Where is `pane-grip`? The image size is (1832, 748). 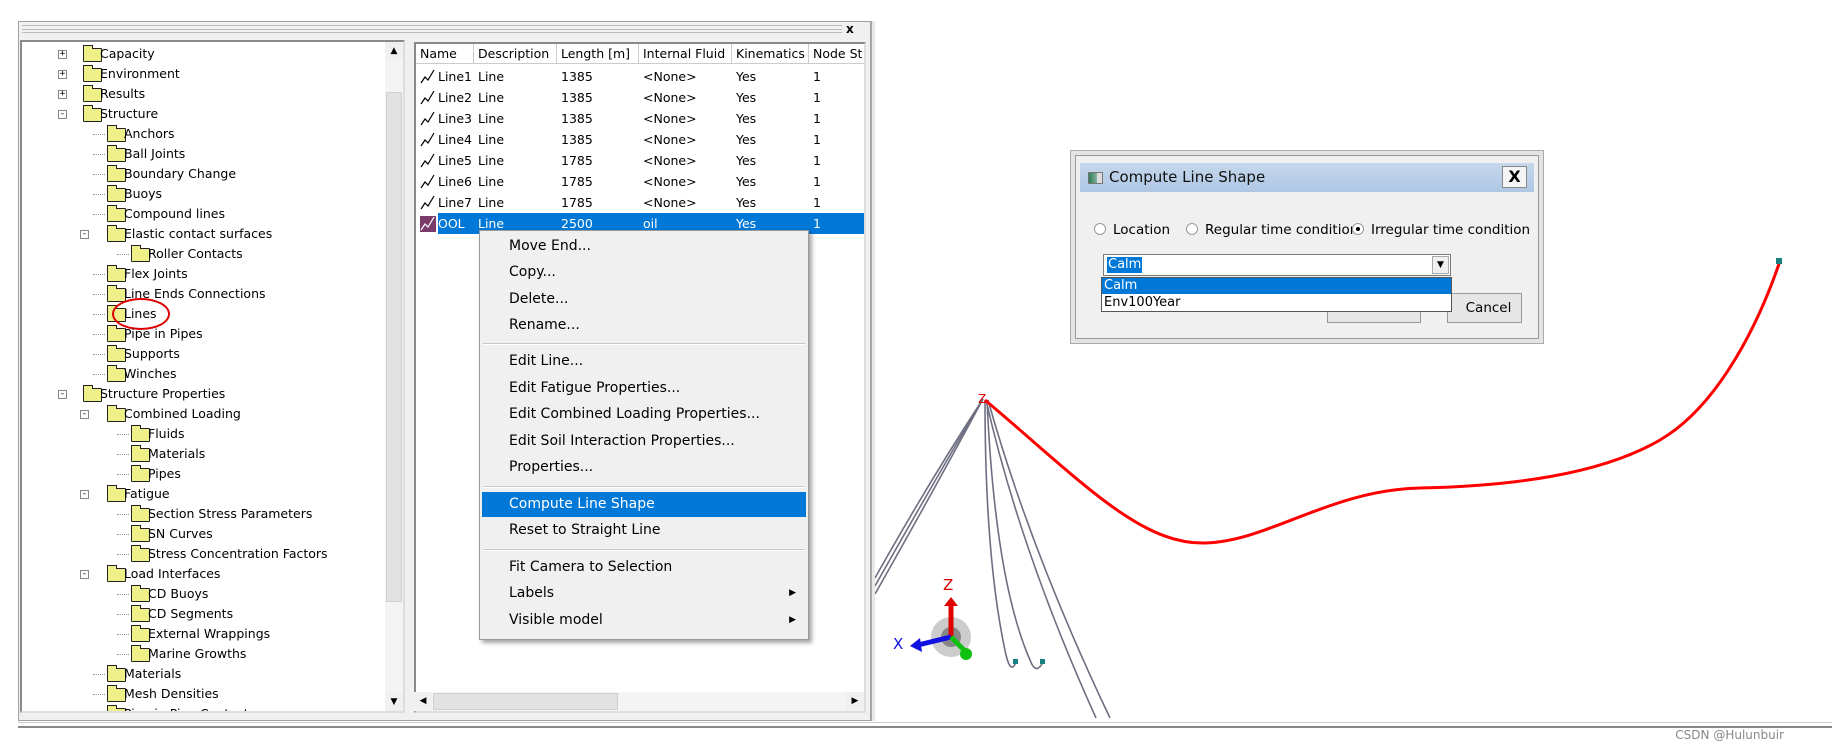 pane-grip is located at coordinates (432, 29).